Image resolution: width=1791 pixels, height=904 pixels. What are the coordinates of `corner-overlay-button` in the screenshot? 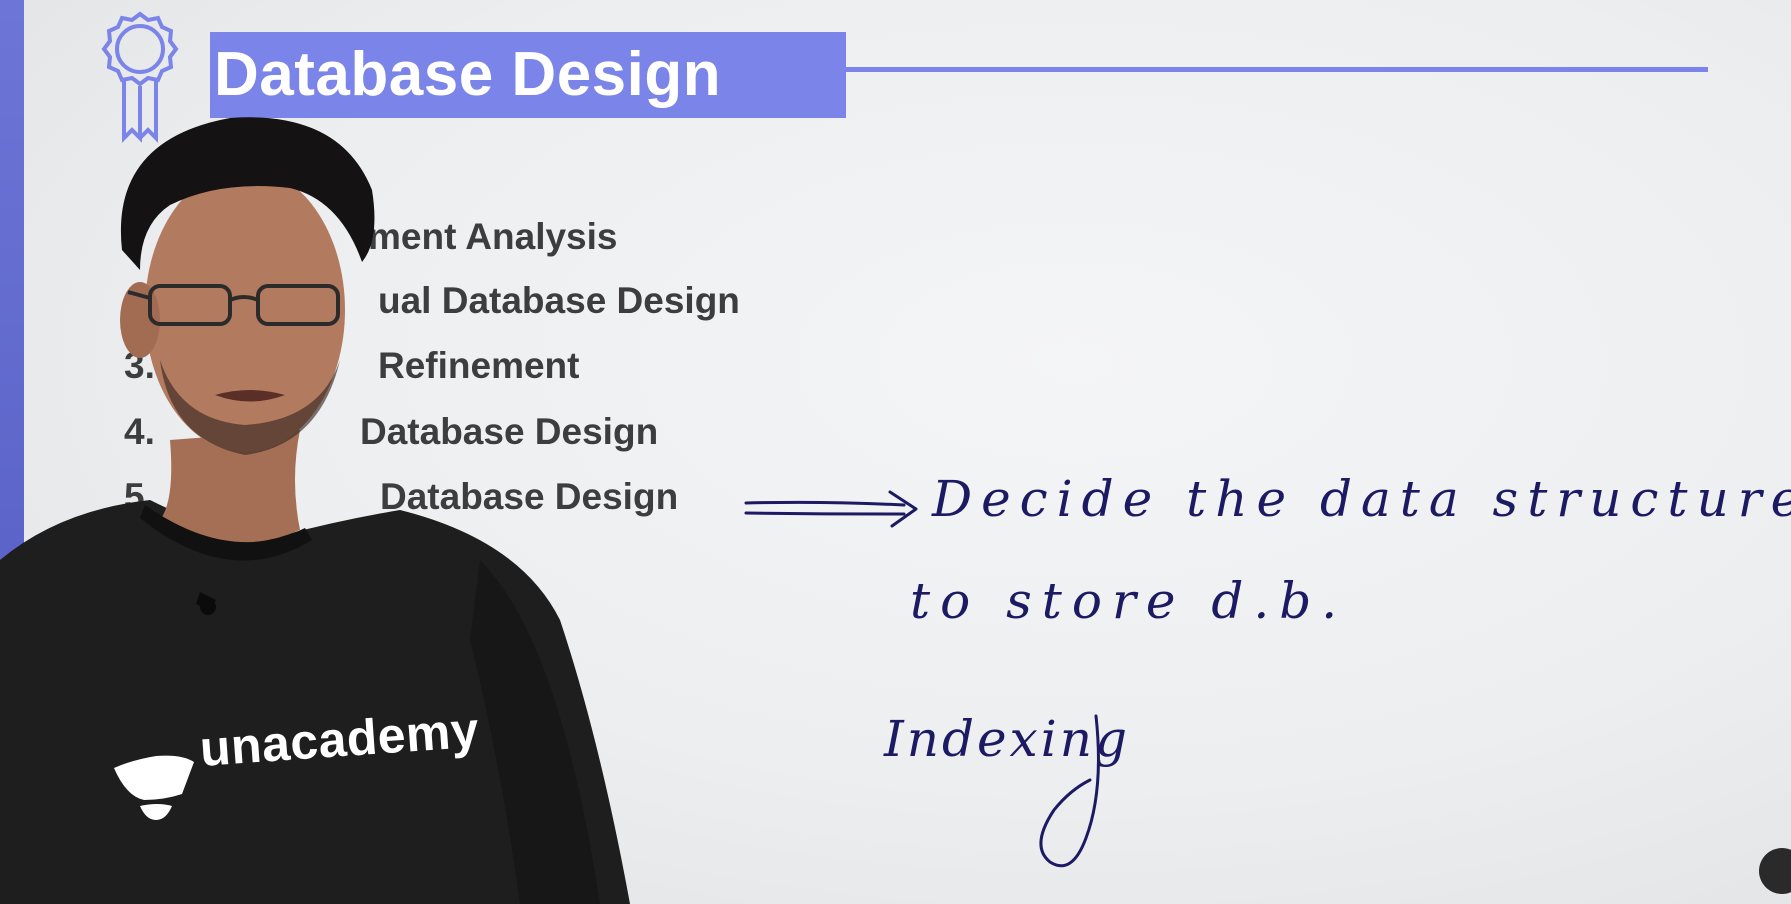 It's located at (1775, 871).